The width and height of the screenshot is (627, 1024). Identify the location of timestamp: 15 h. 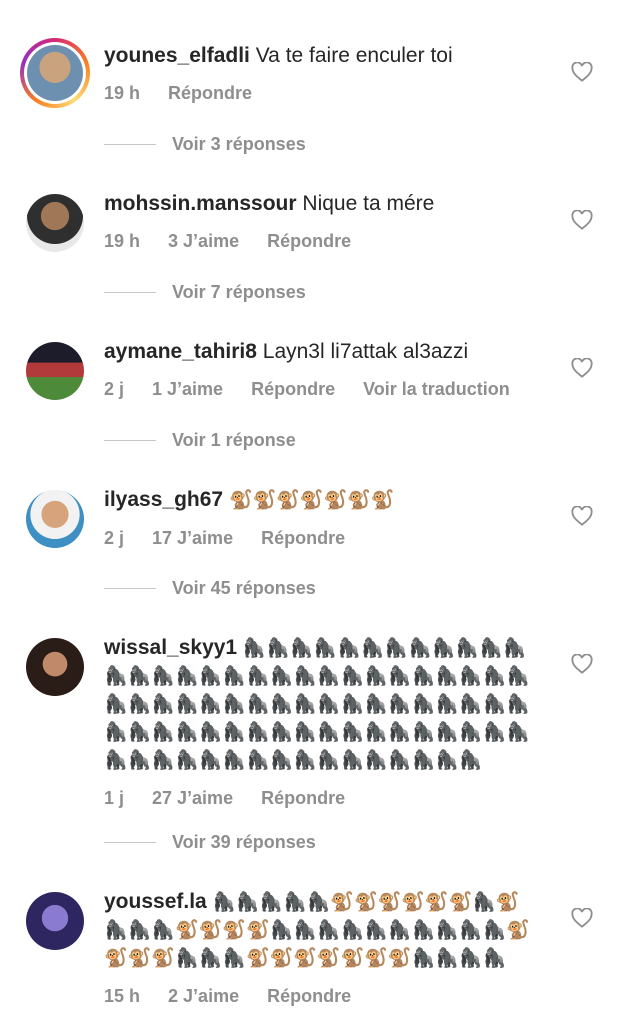
(122, 996).